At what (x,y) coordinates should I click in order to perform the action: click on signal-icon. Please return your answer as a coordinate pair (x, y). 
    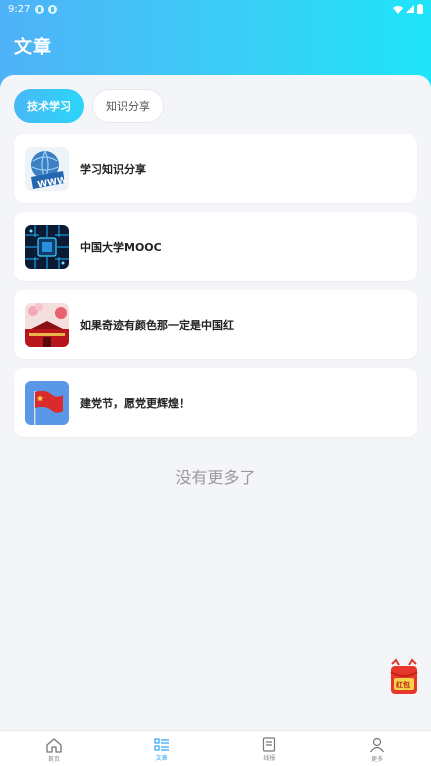
    Looking at the image, I should click on (410, 9).